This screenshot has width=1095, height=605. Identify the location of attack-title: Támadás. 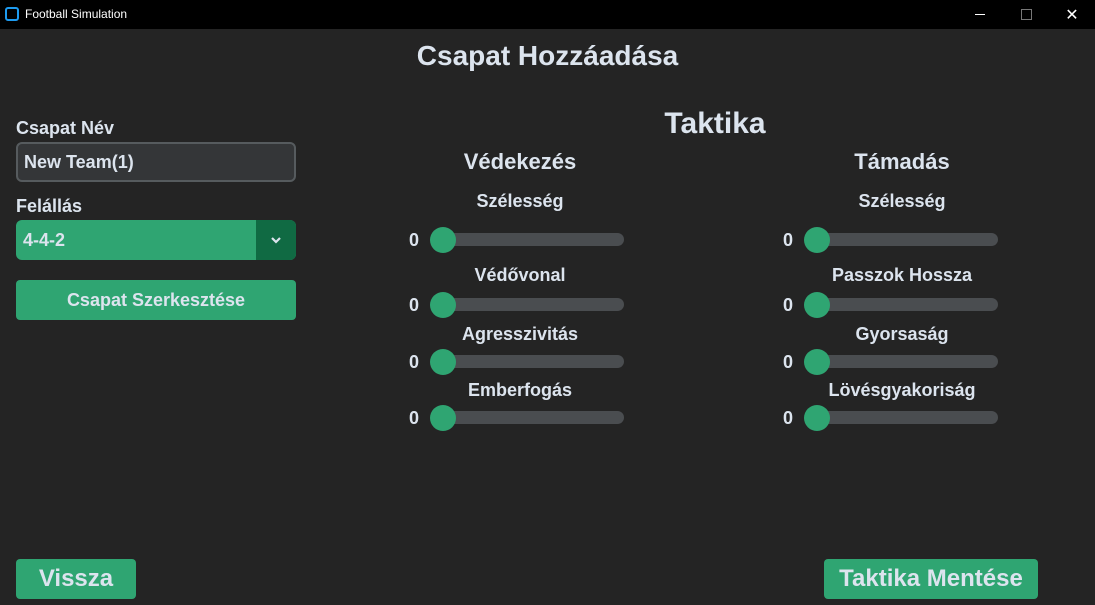
(902, 161).